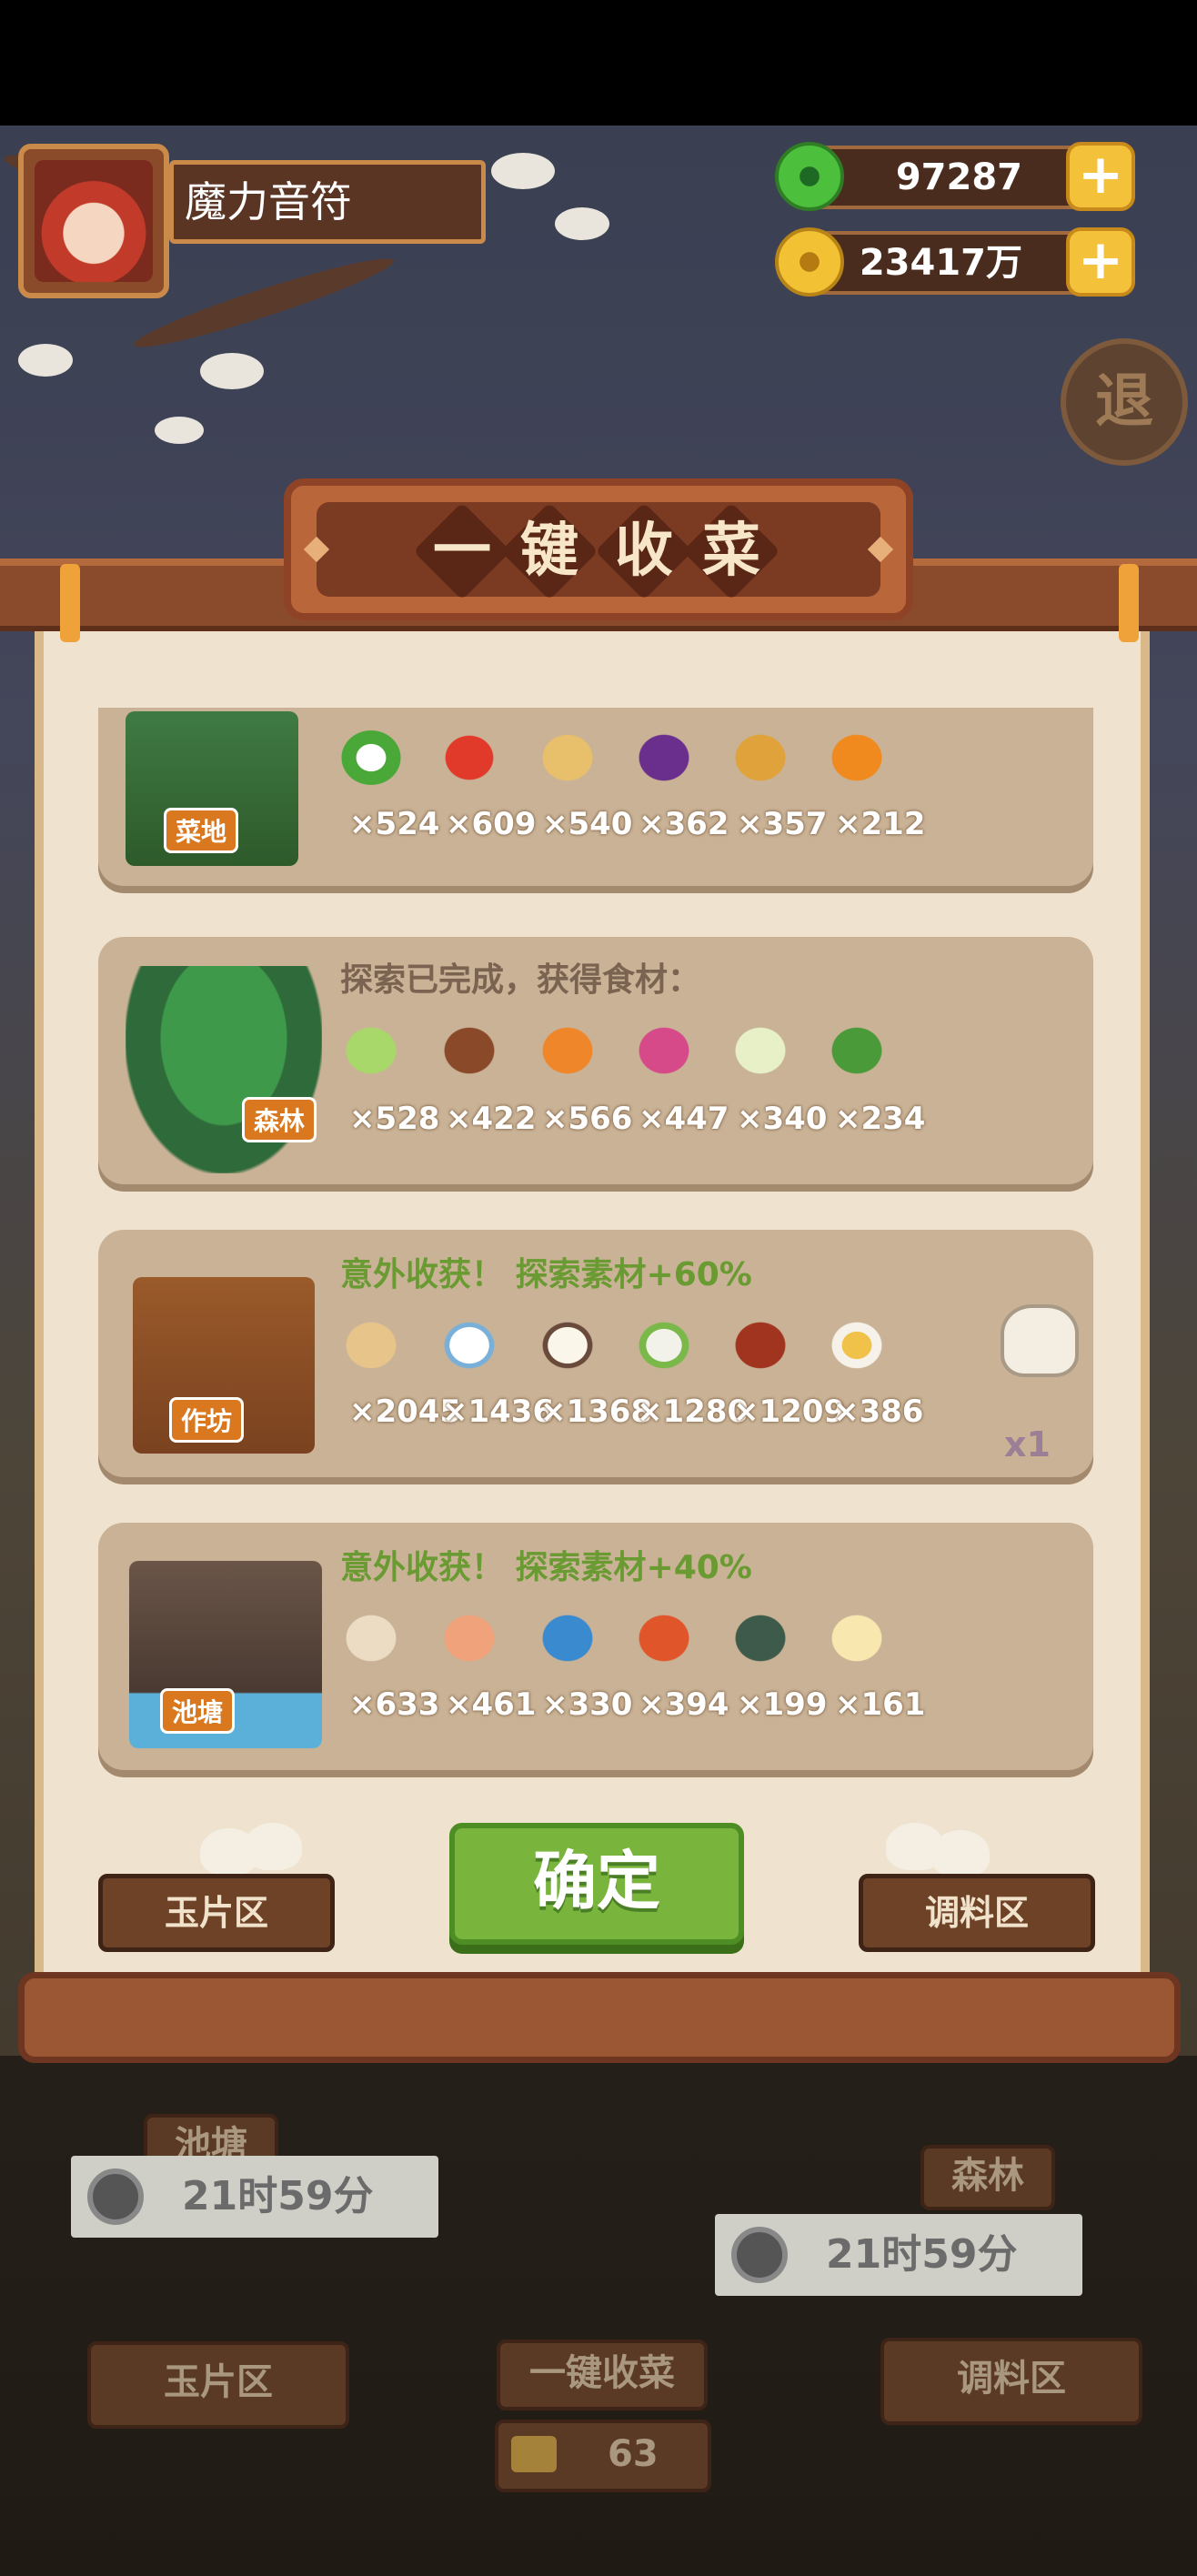 The width and height of the screenshot is (1197, 2576). Describe the element at coordinates (201, 830) in the screenshot. I see `location-tag: 菜地` at that location.